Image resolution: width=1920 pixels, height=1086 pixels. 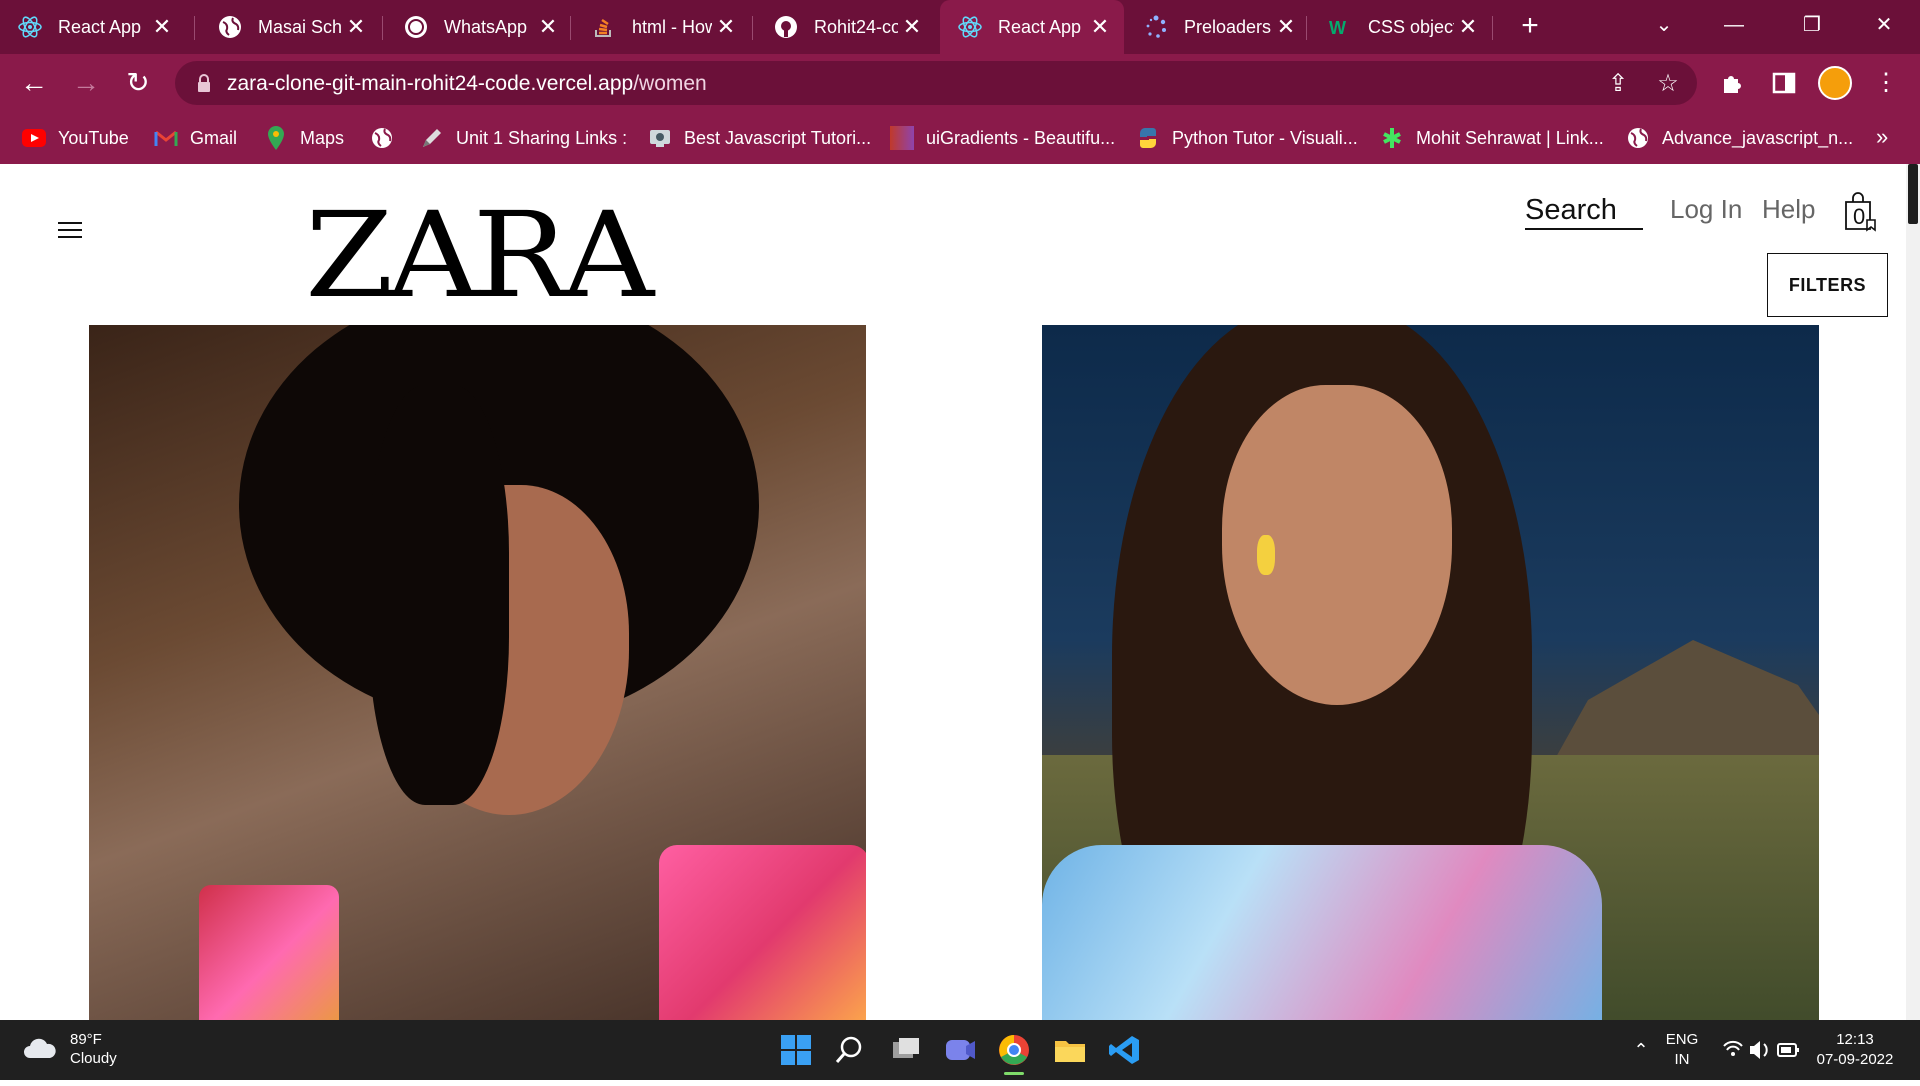 I want to click on side-panel-icon, so click(x=1784, y=83).